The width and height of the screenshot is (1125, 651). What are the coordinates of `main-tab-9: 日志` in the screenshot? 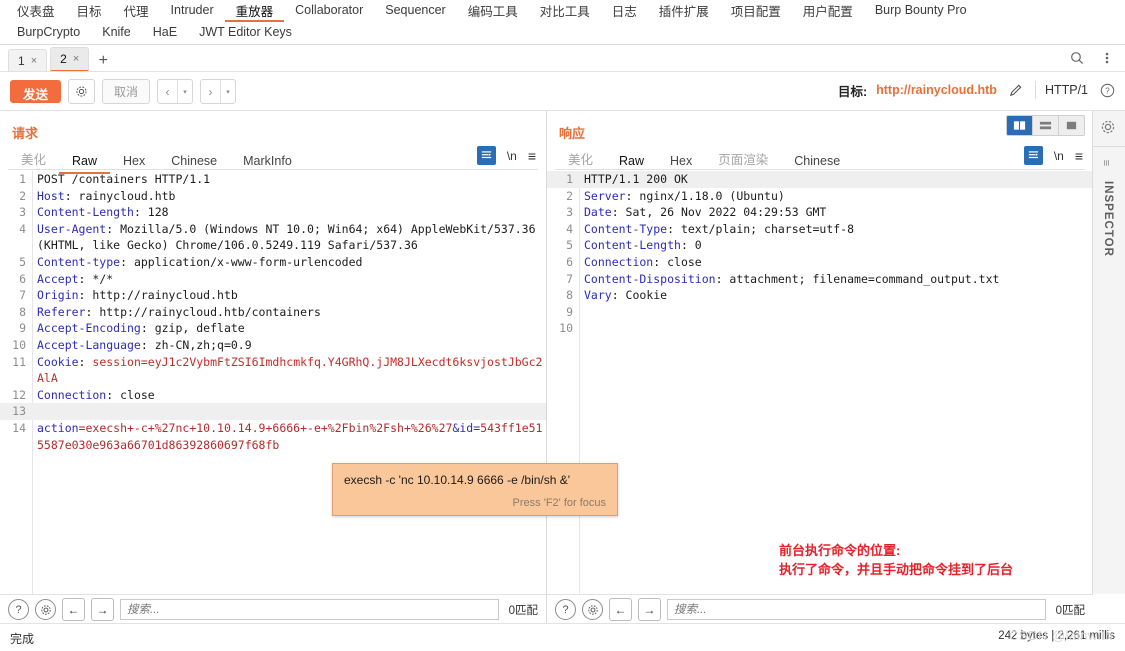 It's located at (624, 11).